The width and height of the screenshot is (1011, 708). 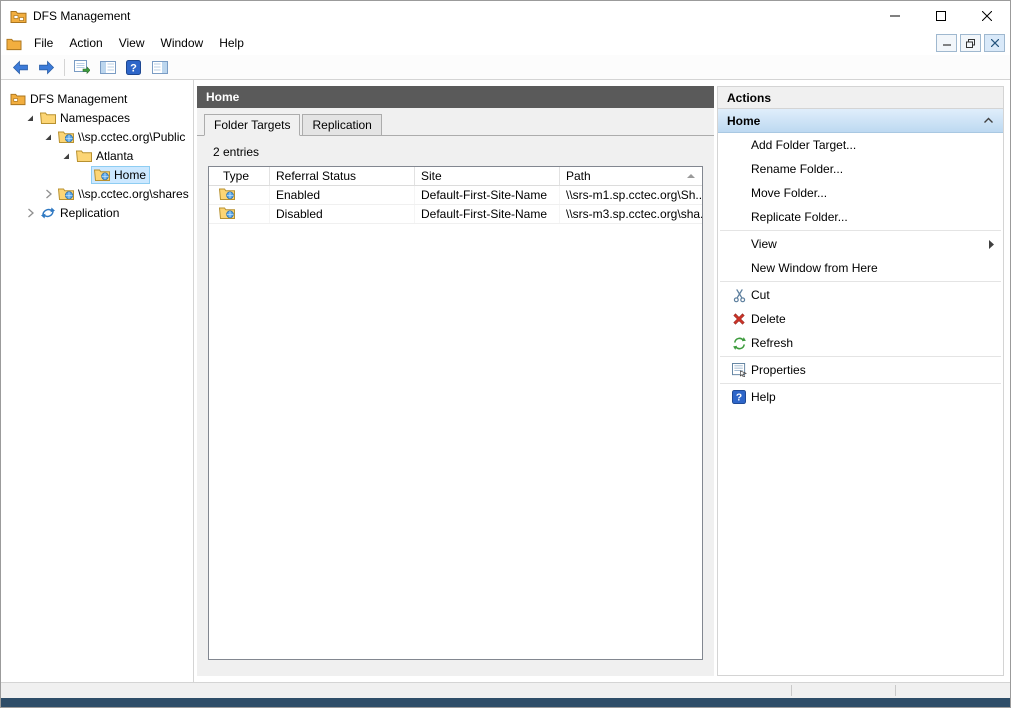 What do you see at coordinates (763, 397) in the screenshot?
I see `action-label: Help` at bounding box center [763, 397].